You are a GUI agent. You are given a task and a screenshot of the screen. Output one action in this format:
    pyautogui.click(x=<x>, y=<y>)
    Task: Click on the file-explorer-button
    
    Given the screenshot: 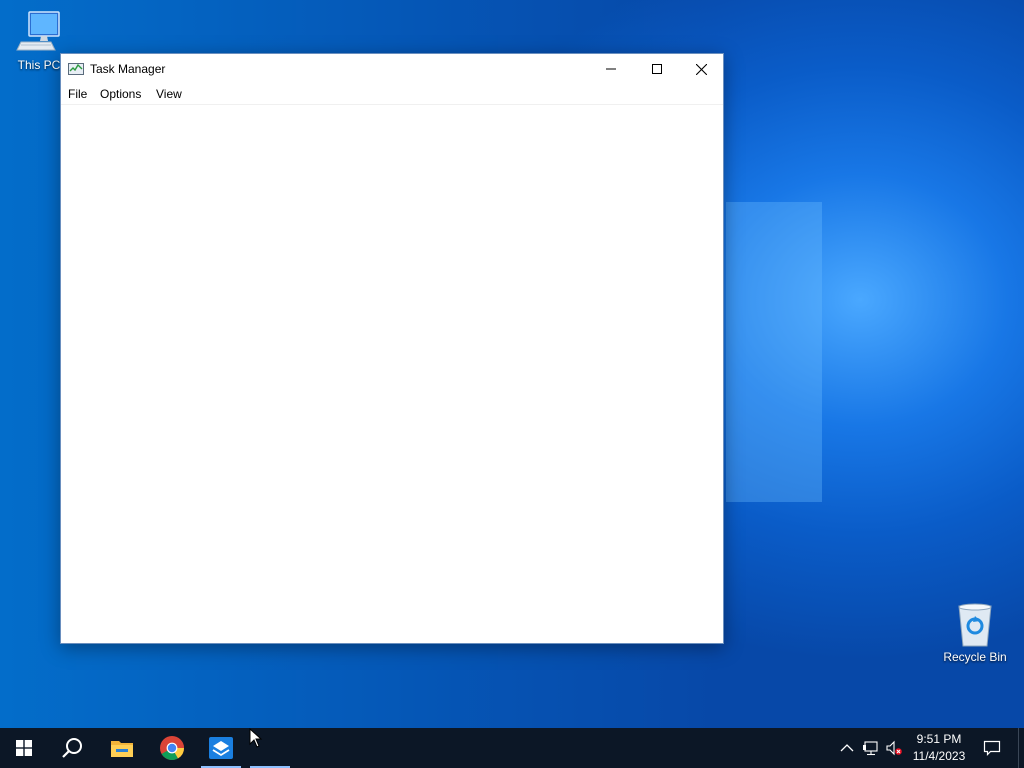 What is the action you would take?
    pyautogui.click(x=122, y=748)
    